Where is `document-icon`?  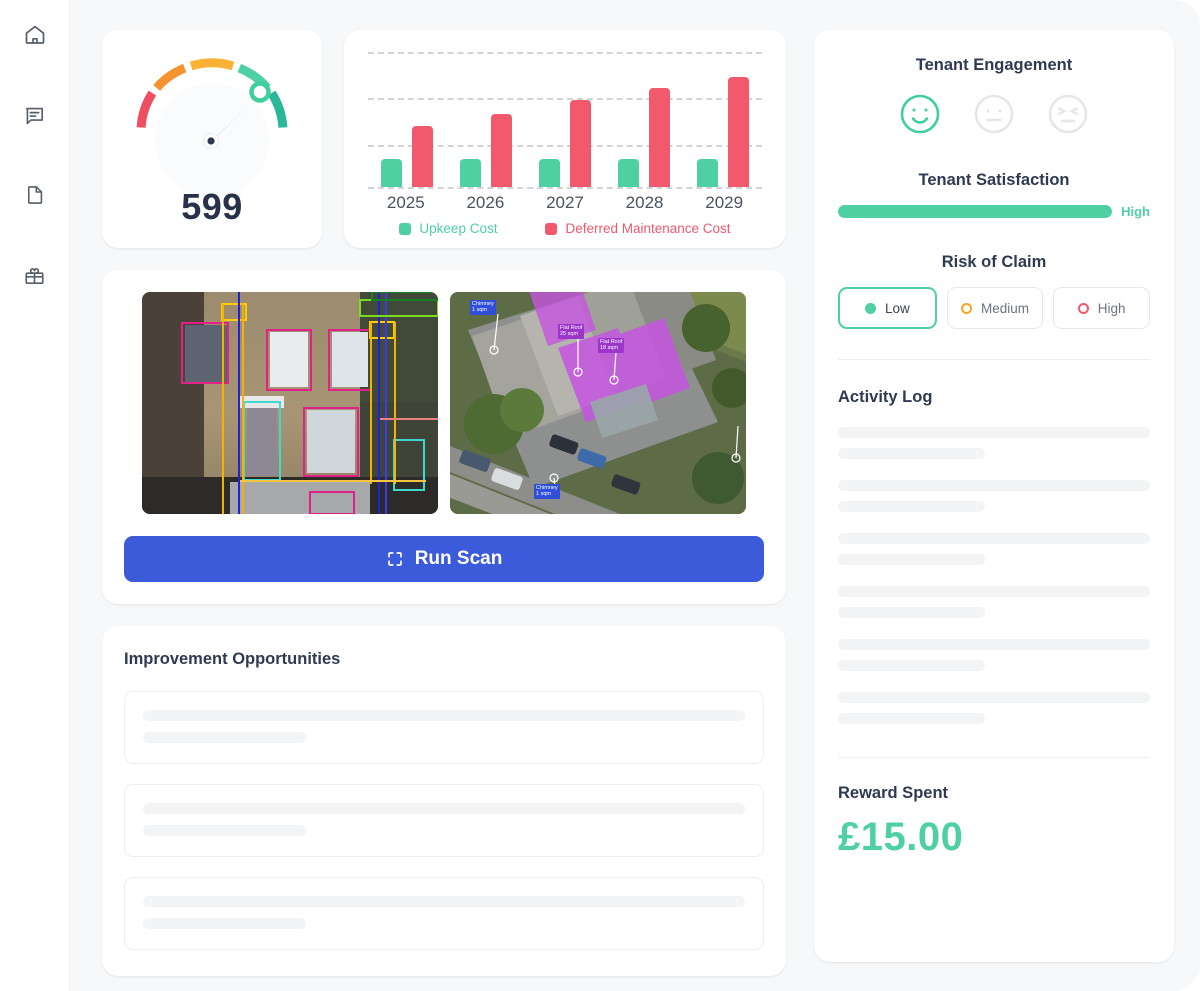 document-icon is located at coordinates (35, 195).